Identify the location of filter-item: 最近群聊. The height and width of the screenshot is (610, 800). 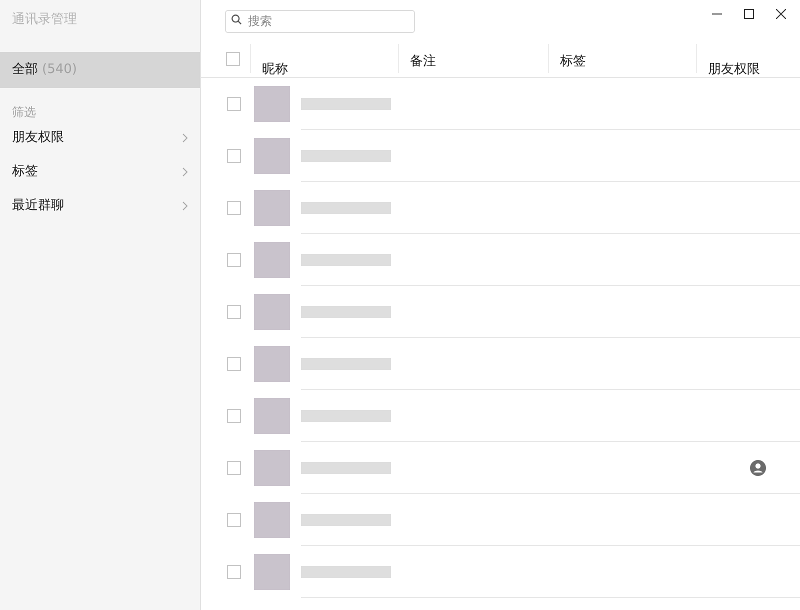
(100, 206).